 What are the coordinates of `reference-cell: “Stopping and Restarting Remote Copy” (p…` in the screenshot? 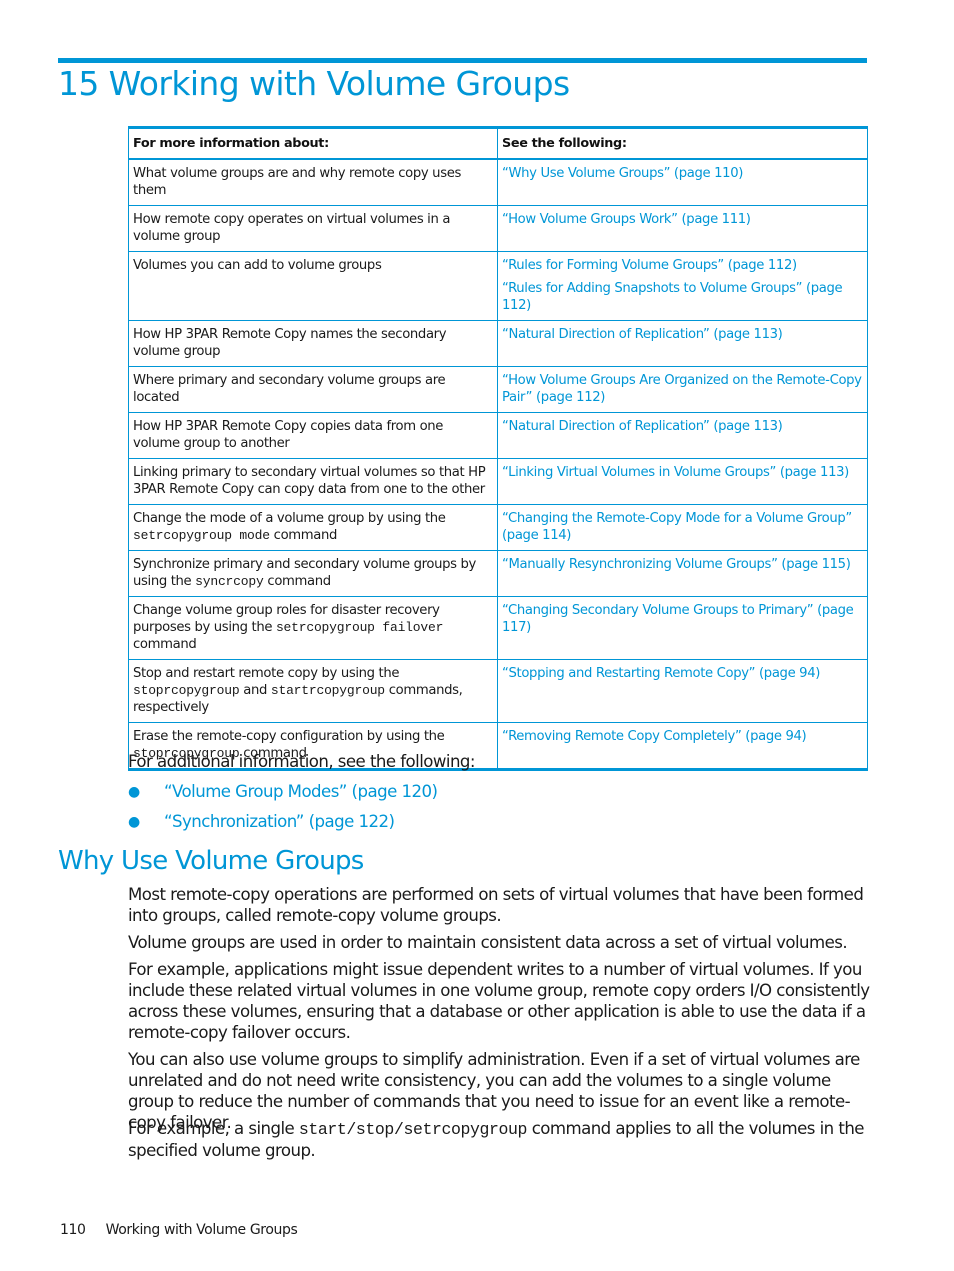 It's located at (682, 691).